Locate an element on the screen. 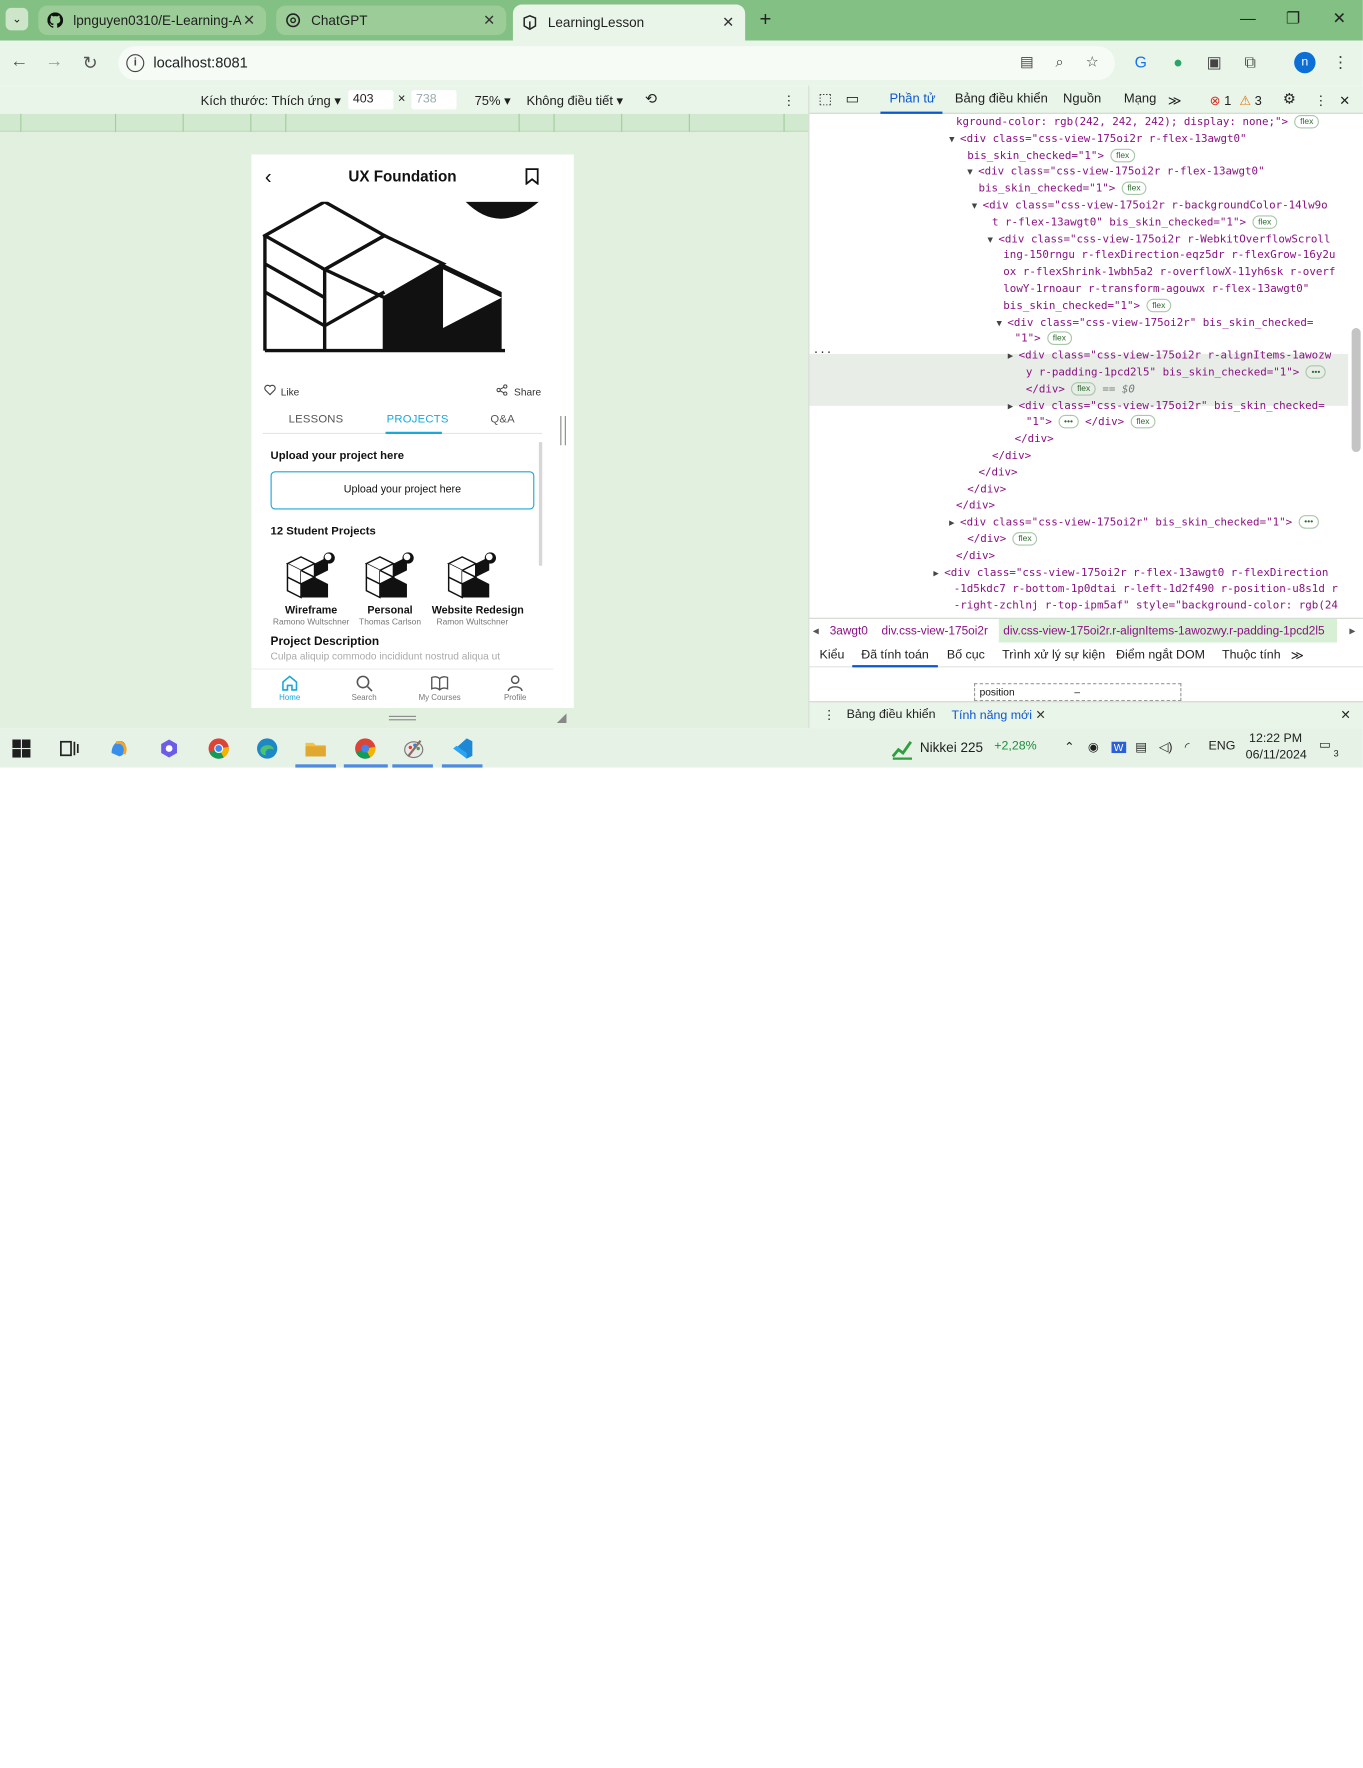  device-width-input: 403 is located at coordinates (371, 100).